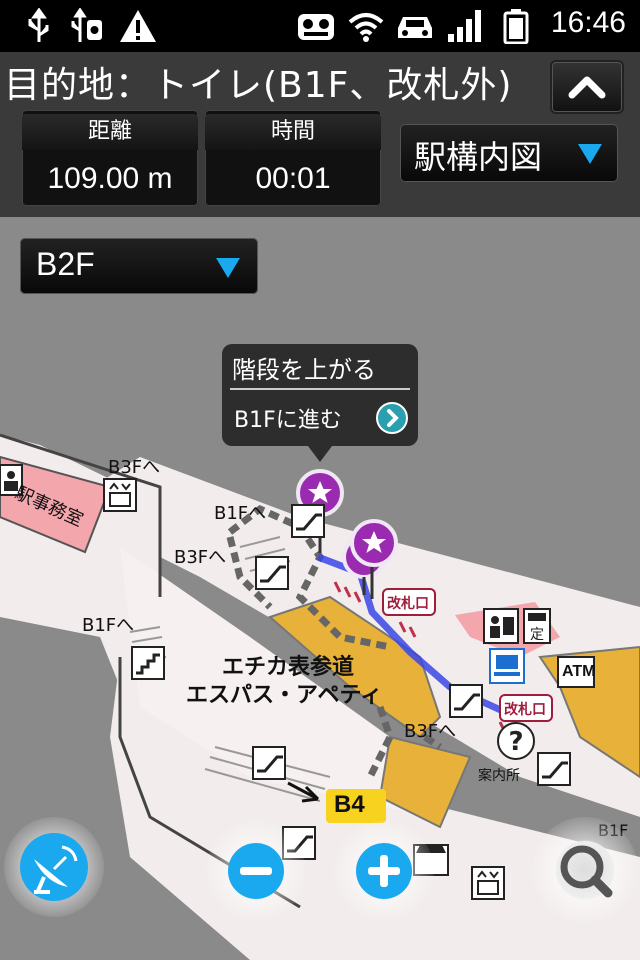 Image resolution: width=640 pixels, height=960 pixels. I want to click on zoom-in-icon, so click(384, 871).